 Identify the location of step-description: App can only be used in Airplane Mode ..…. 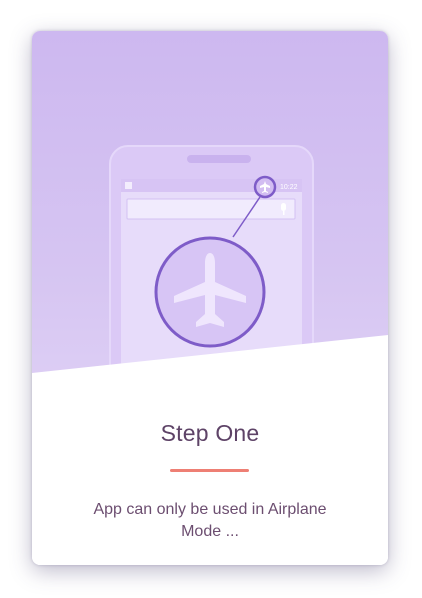
(210, 520).